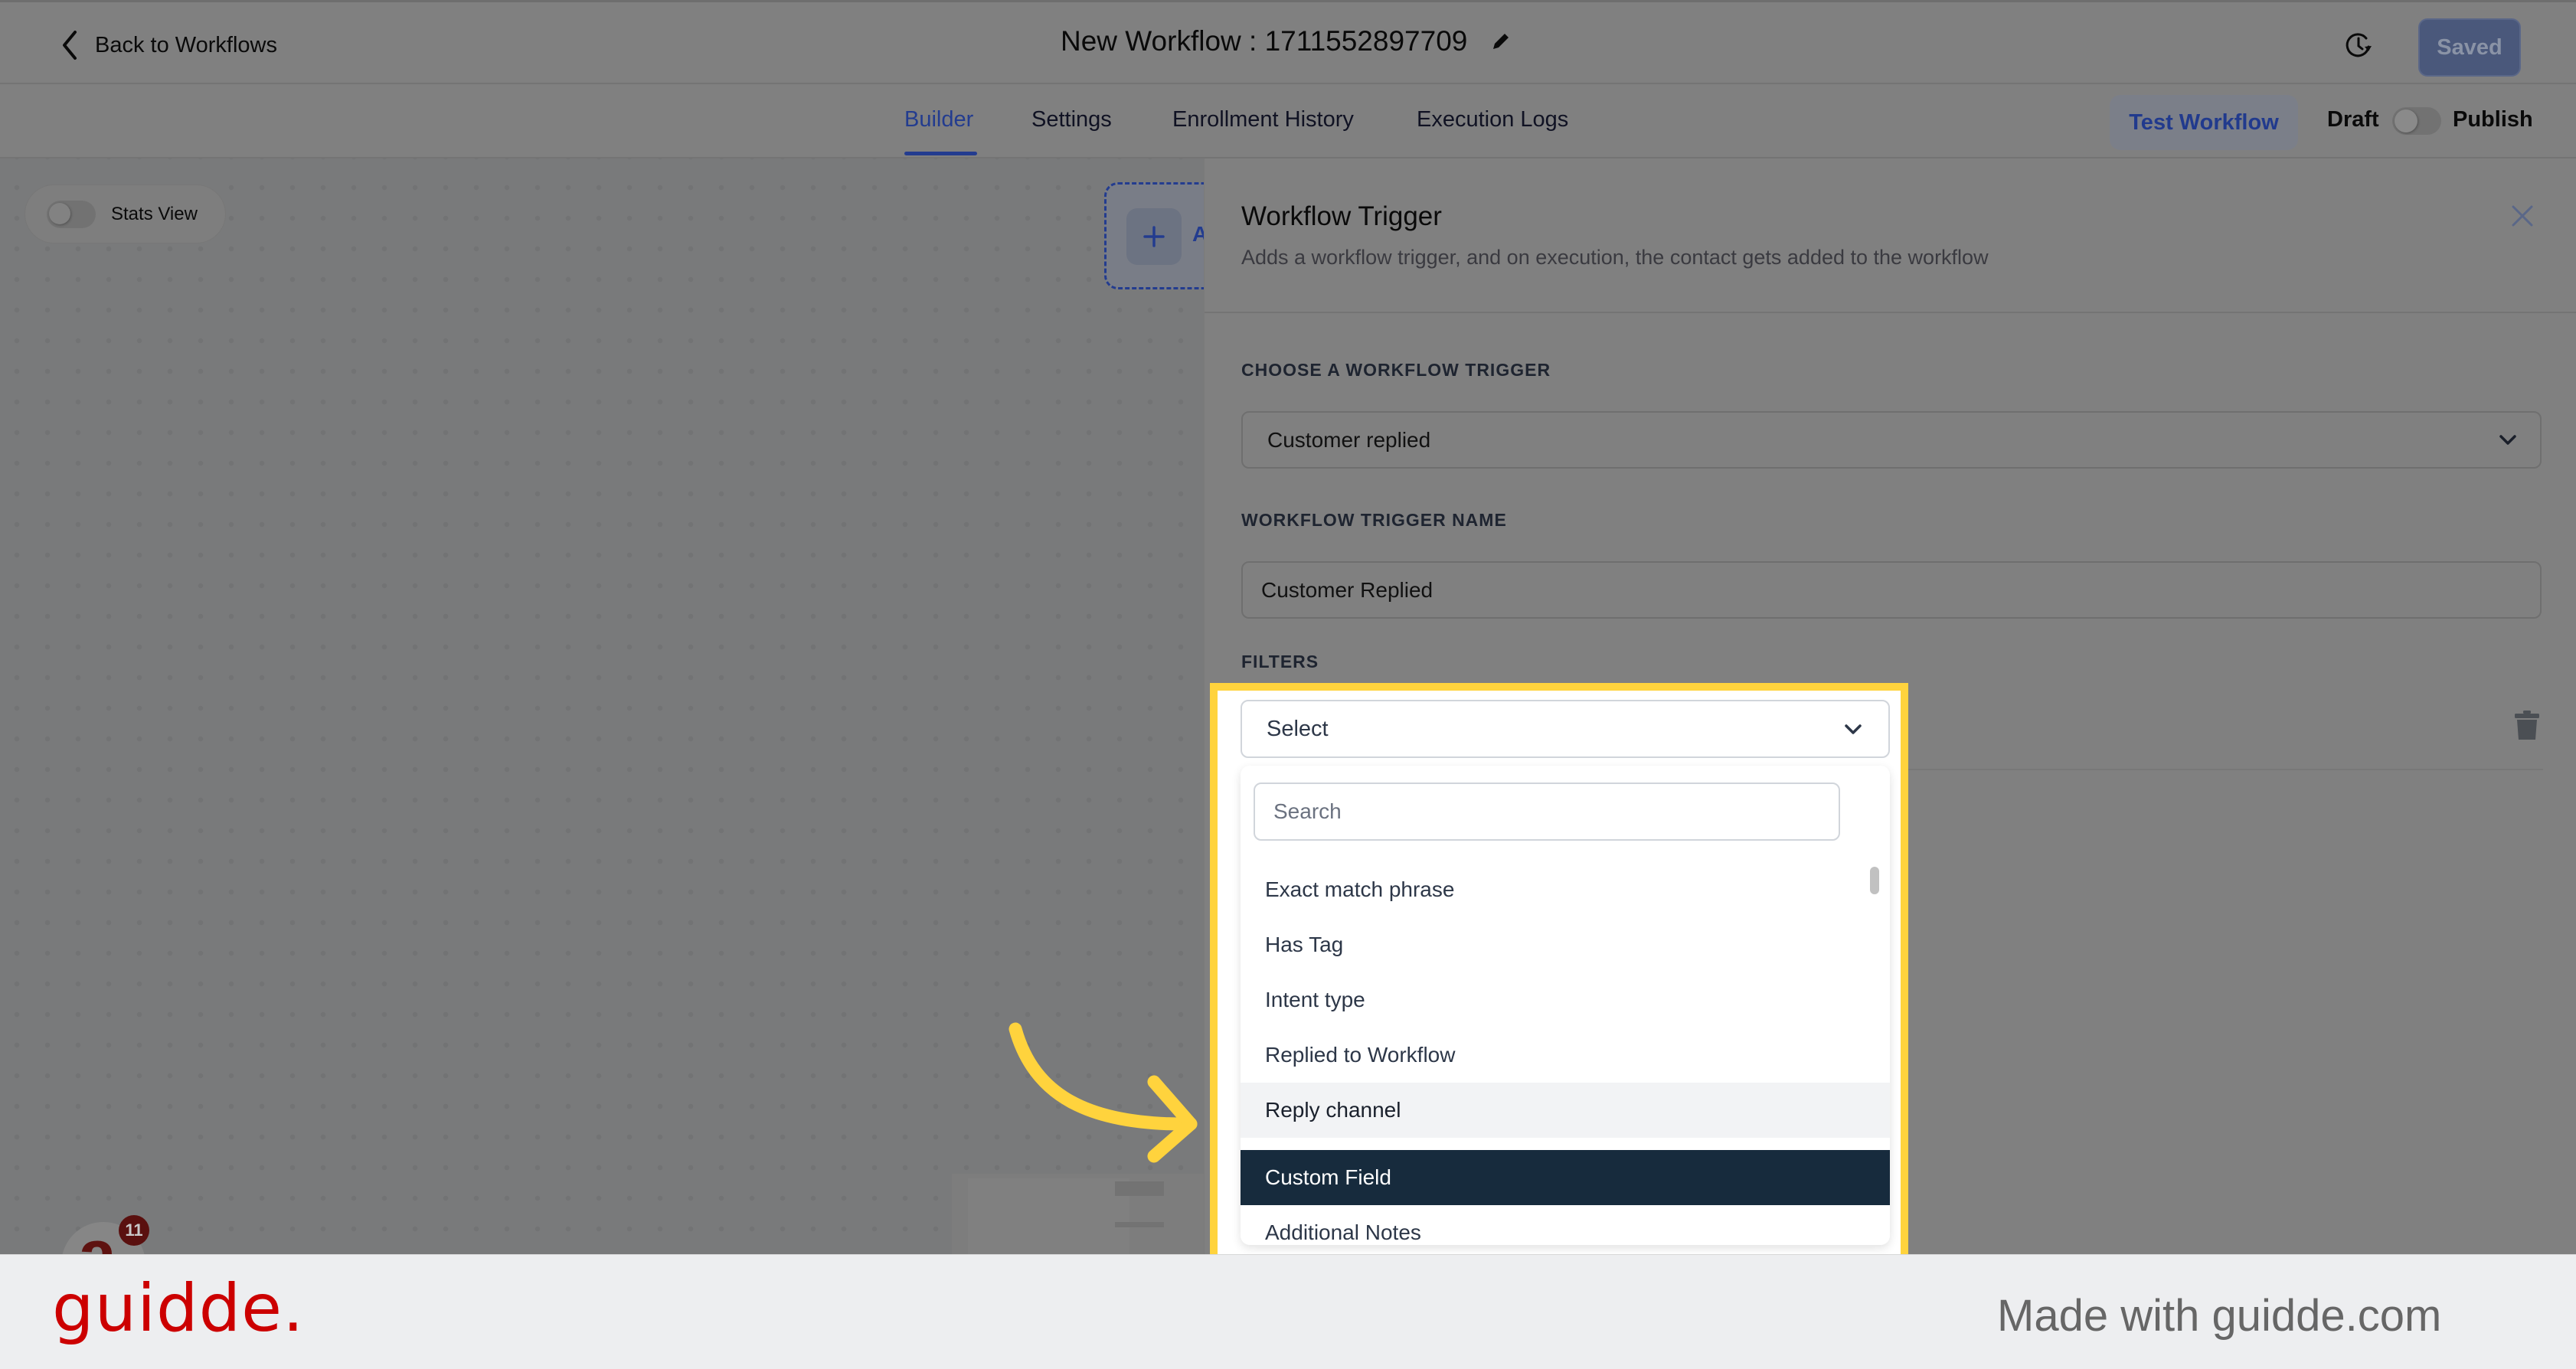 The height and width of the screenshot is (1369, 2576). I want to click on trigger-name-label: WORKFLOW TRIGGER NAME, so click(1374, 520).